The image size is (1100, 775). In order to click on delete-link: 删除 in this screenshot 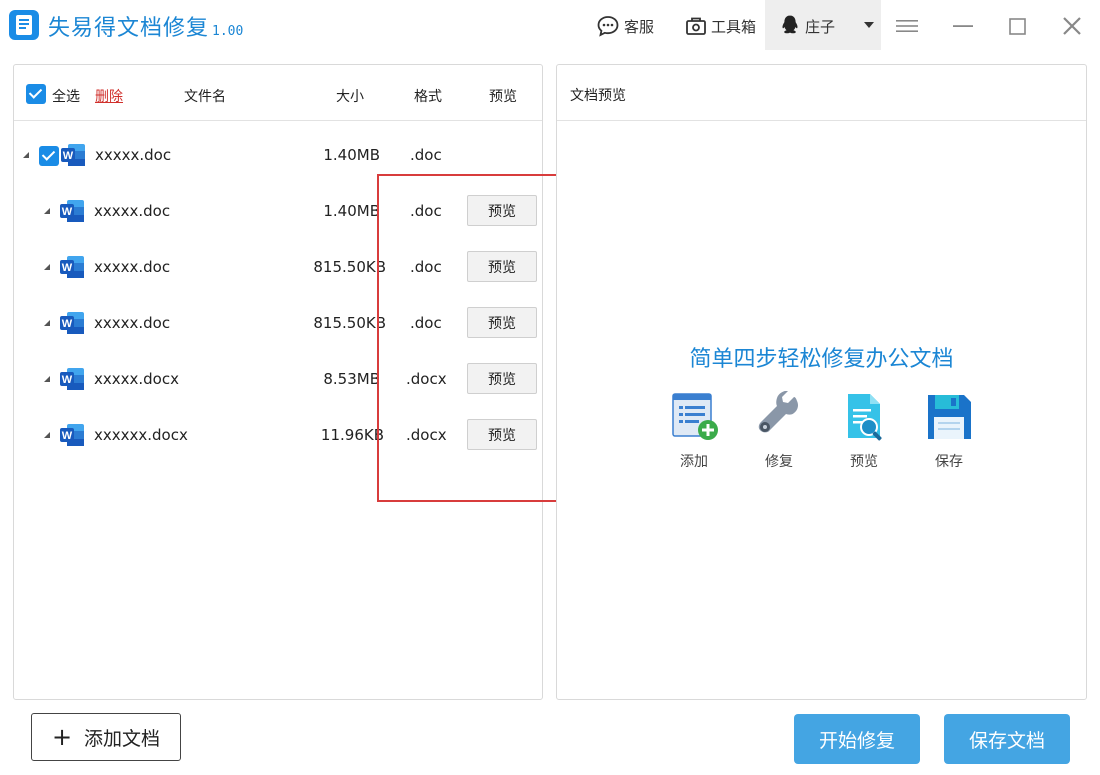, I will do `click(109, 96)`.